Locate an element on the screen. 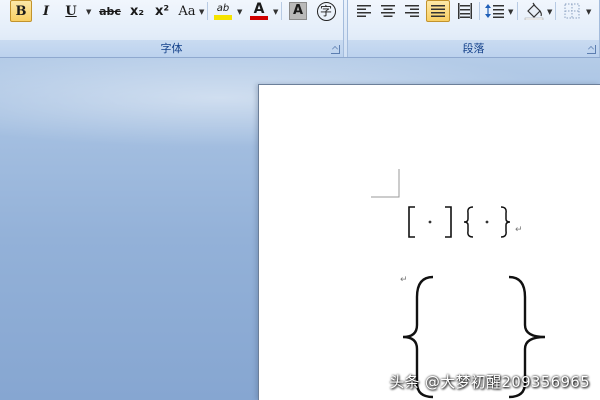 The height and width of the screenshot is (400, 600). highlight-color-swatch is located at coordinates (223, 17).